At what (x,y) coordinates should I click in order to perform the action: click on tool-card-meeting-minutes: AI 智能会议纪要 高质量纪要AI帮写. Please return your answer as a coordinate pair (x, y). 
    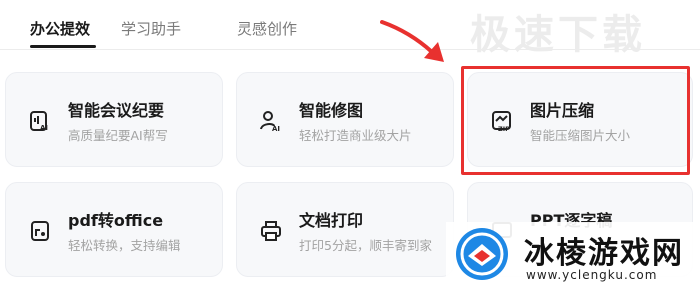
    Looking at the image, I should click on (114, 119).